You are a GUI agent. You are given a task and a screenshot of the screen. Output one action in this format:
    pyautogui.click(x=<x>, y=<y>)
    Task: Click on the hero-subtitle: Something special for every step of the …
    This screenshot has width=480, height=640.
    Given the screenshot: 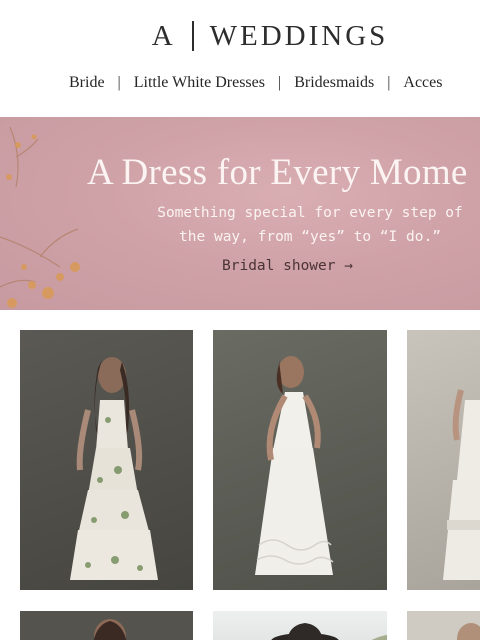 What is the action you would take?
    pyautogui.click(x=290, y=225)
    